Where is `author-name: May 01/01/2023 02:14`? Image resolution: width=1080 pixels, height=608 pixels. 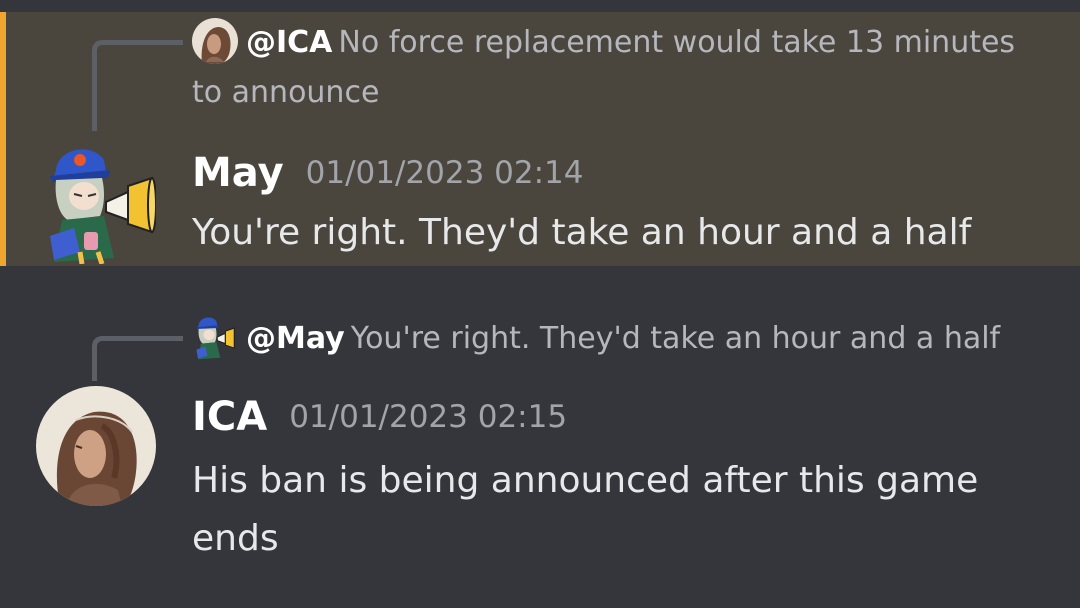 author-name: May 01/01/2023 02:14 is located at coordinates (388, 173).